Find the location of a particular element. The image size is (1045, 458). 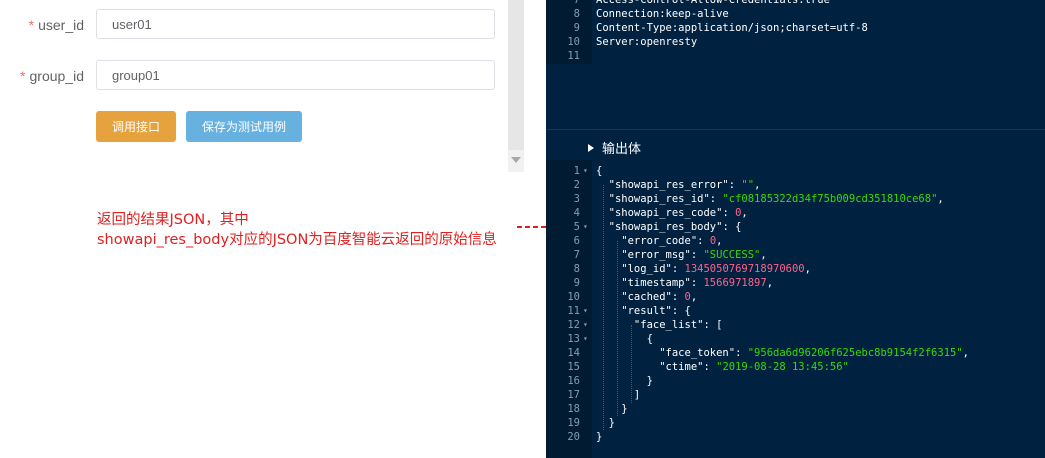

output-body-toggle: 输出体 is located at coordinates (614, 147).